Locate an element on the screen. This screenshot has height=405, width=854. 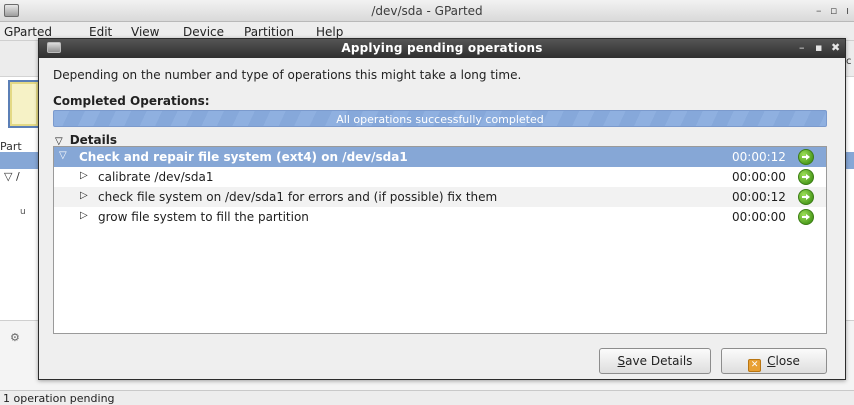
overall-progress-bar: All operations successfully completed is located at coordinates (440, 118).